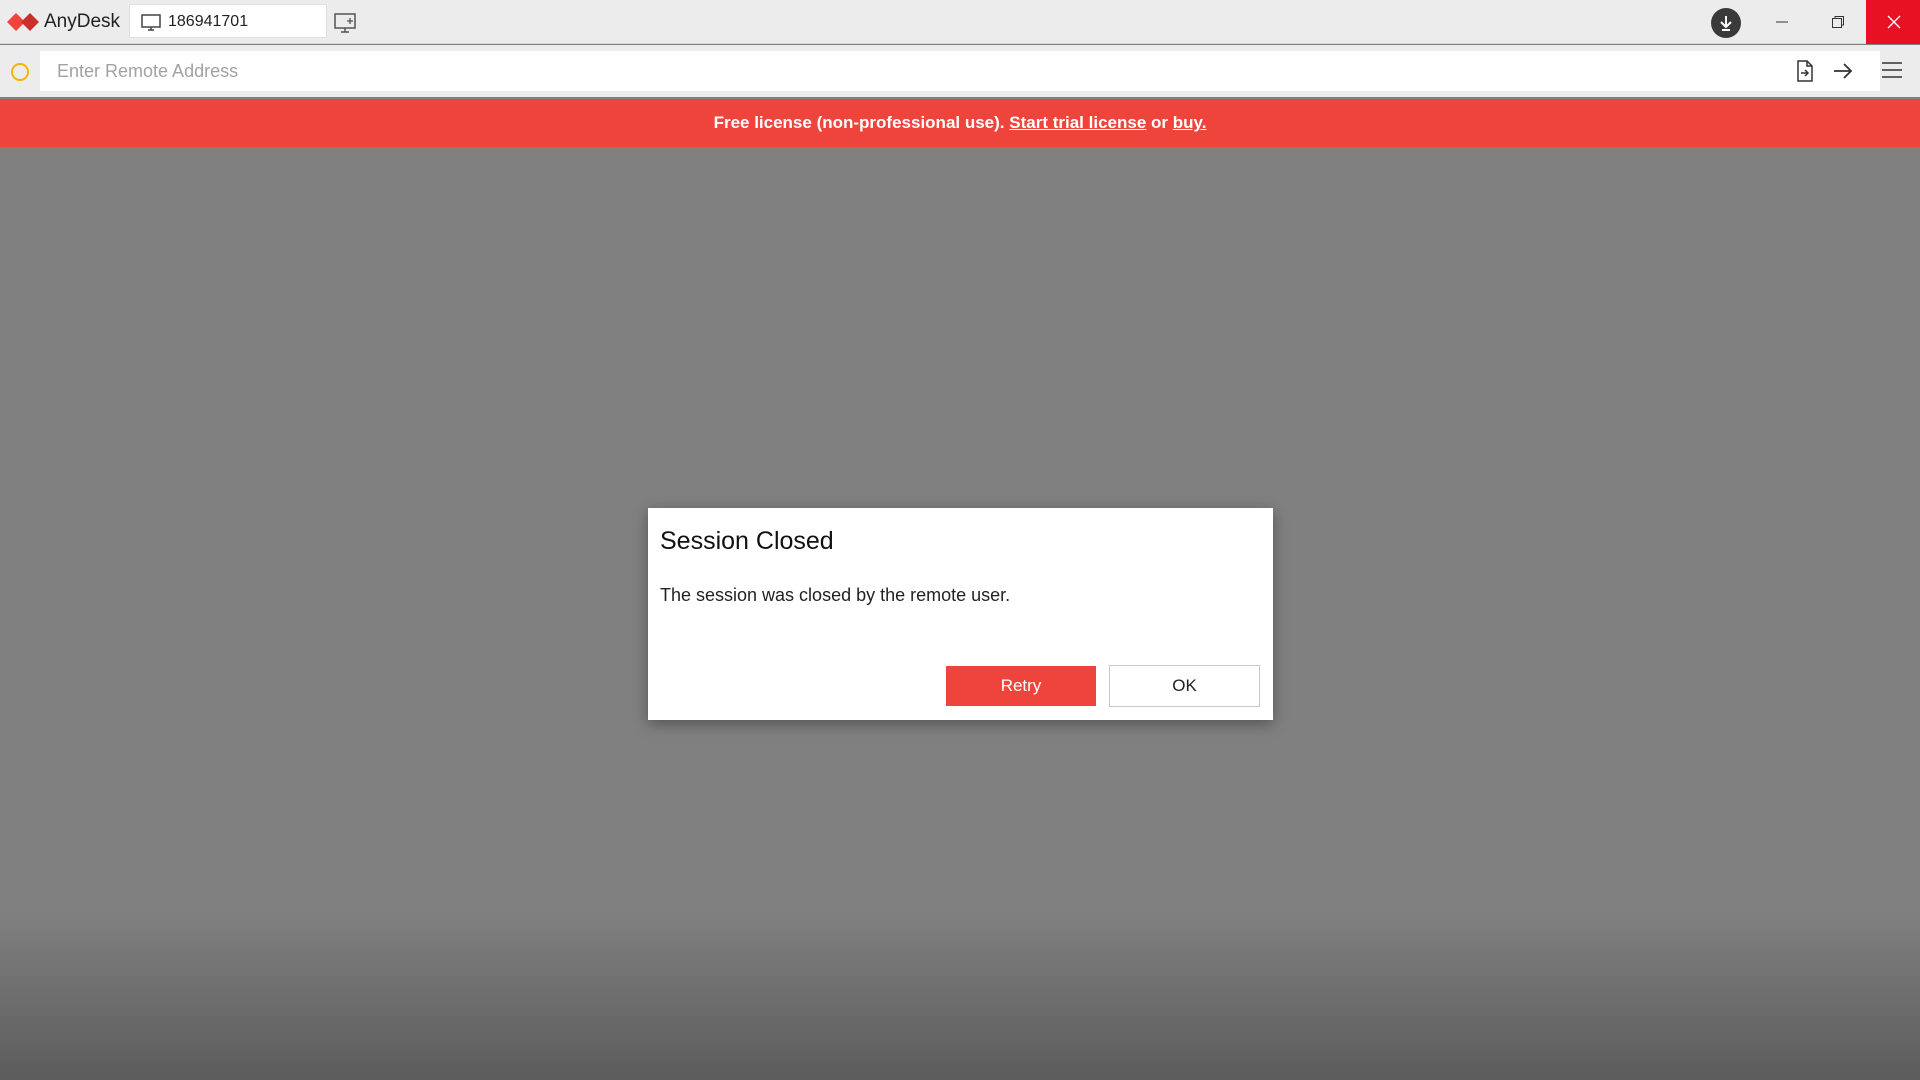  What do you see at coordinates (1021, 686) in the screenshot?
I see `retry-button: Retry` at bounding box center [1021, 686].